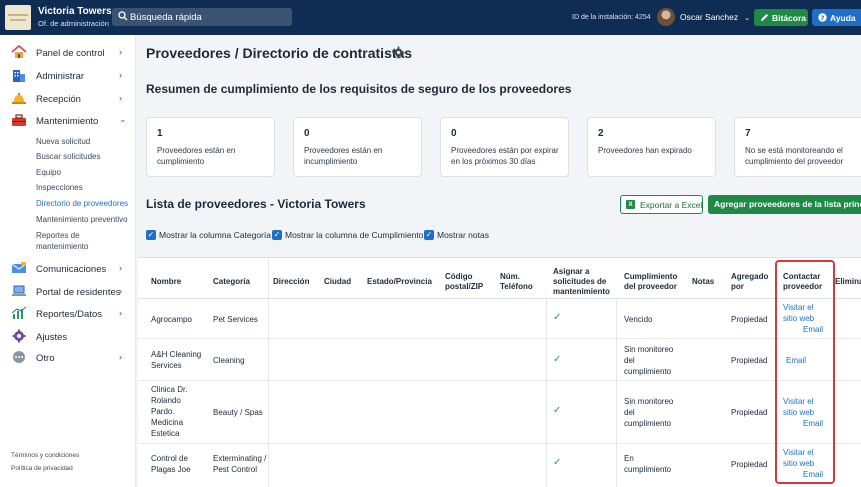  What do you see at coordinates (68, 121) in the screenshot?
I see `sidebar-item-mantenimiento: Mantenimiento ⌄` at bounding box center [68, 121].